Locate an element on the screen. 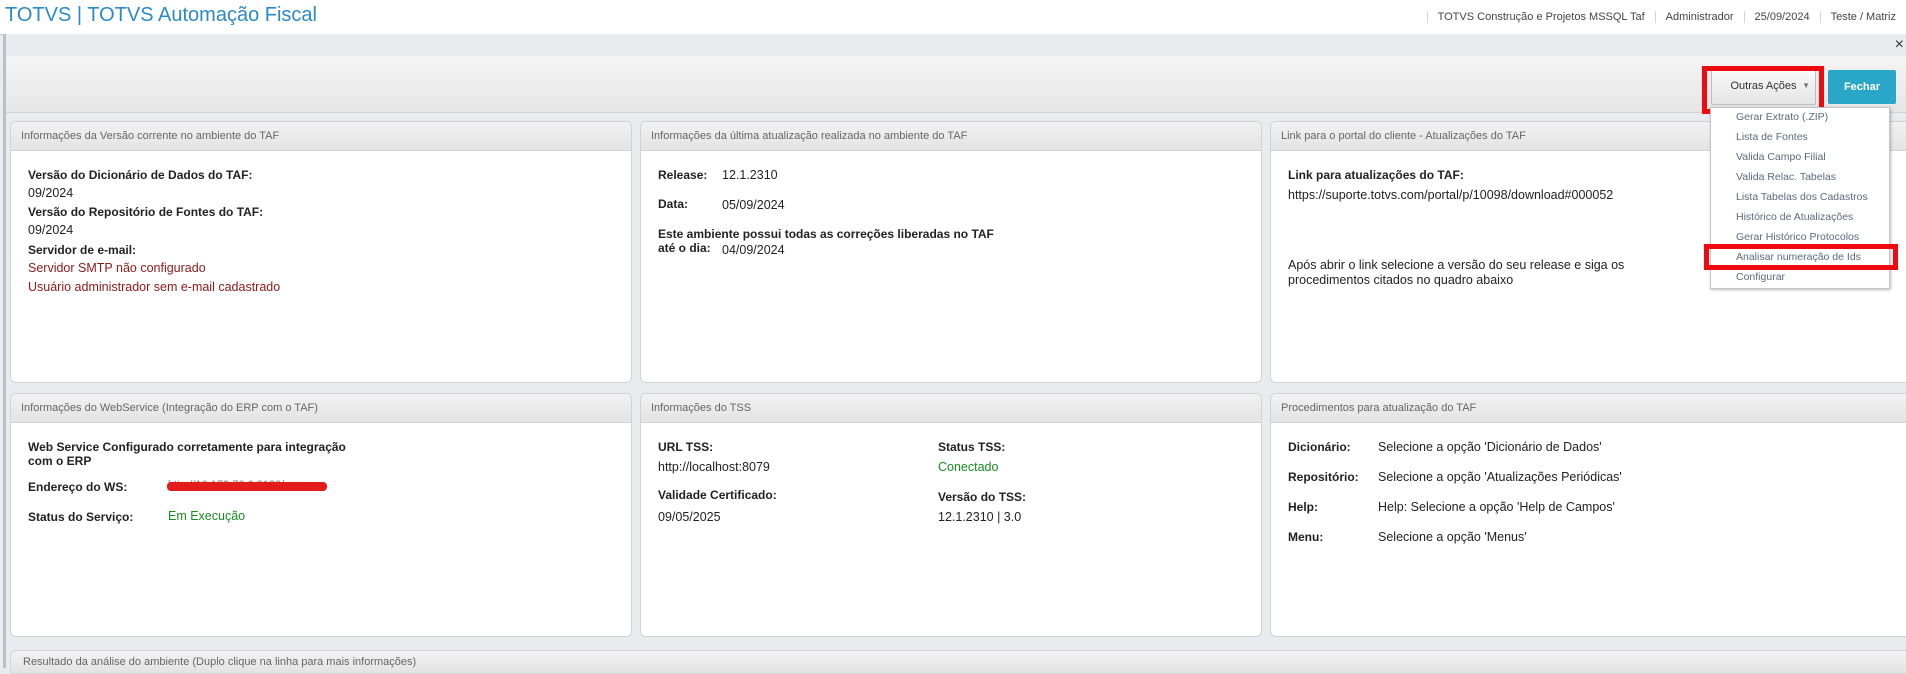  panel-procedimentos: Procedimentos para atualização do TAF is located at coordinates (1588, 515).